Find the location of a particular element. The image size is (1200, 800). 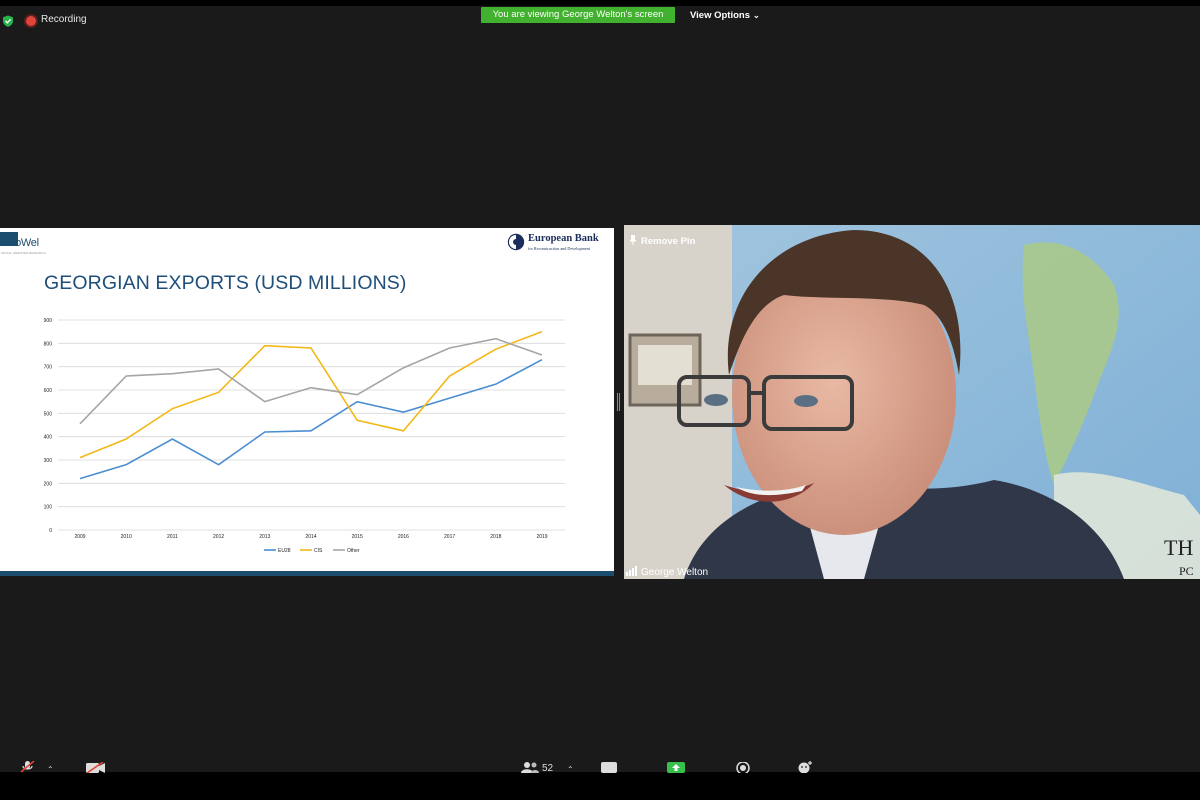

series-line-cis is located at coordinates (311, 394).